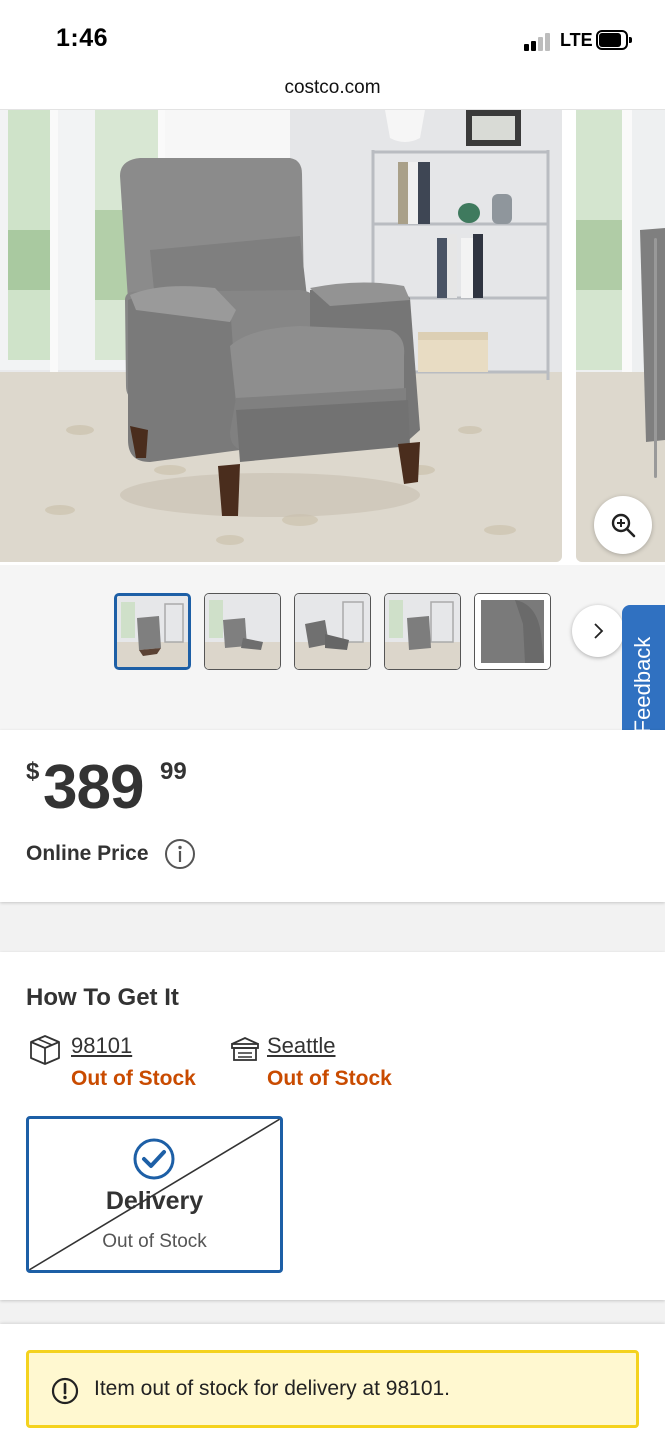  What do you see at coordinates (180, 854) in the screenshot?
I see `info-icon` at bounding box center [180, 854].